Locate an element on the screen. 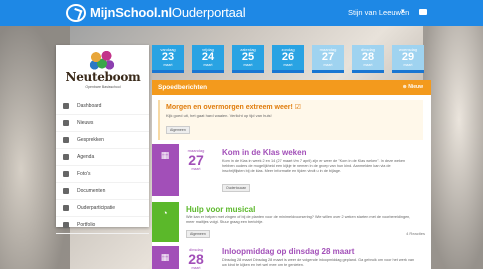 This screenshot has width=483, height=269. portfolio-icon is located at coordinates (66, 225).